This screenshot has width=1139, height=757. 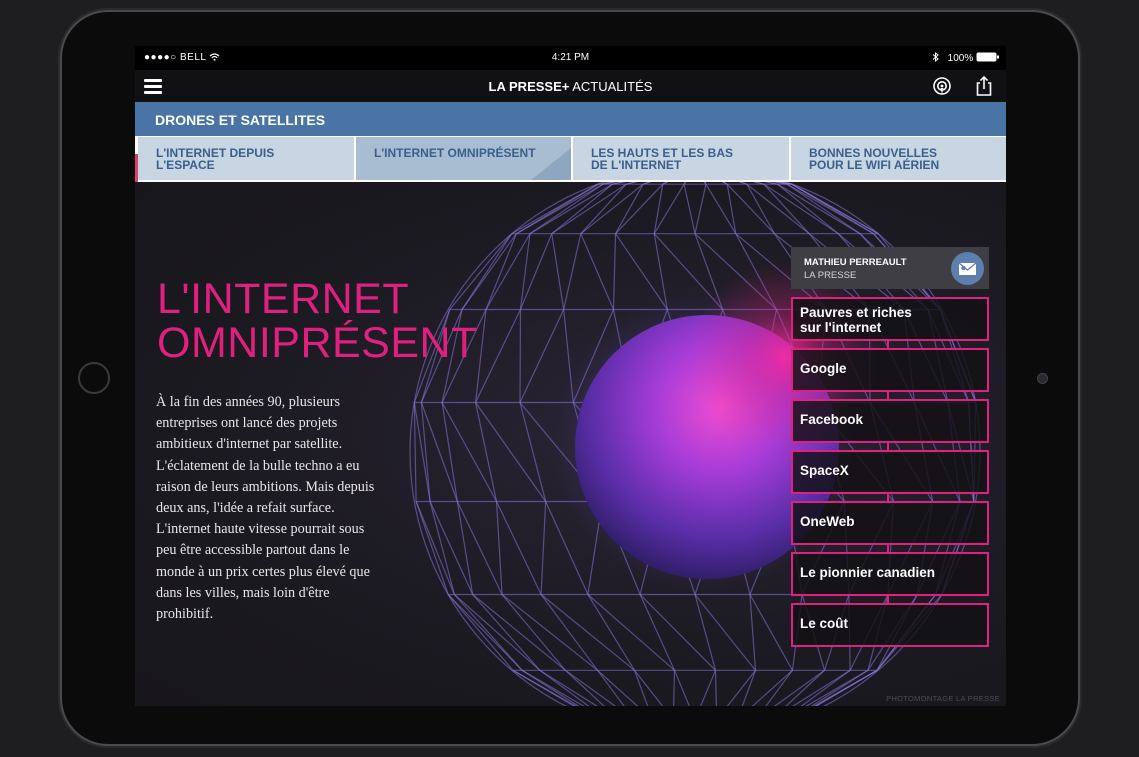 What do you see at coordinates (874, 165) in the screenshot?
I see `tab-label-line2: POUR LE WIFI AÉRIEN` at bounding box center [874, 165].